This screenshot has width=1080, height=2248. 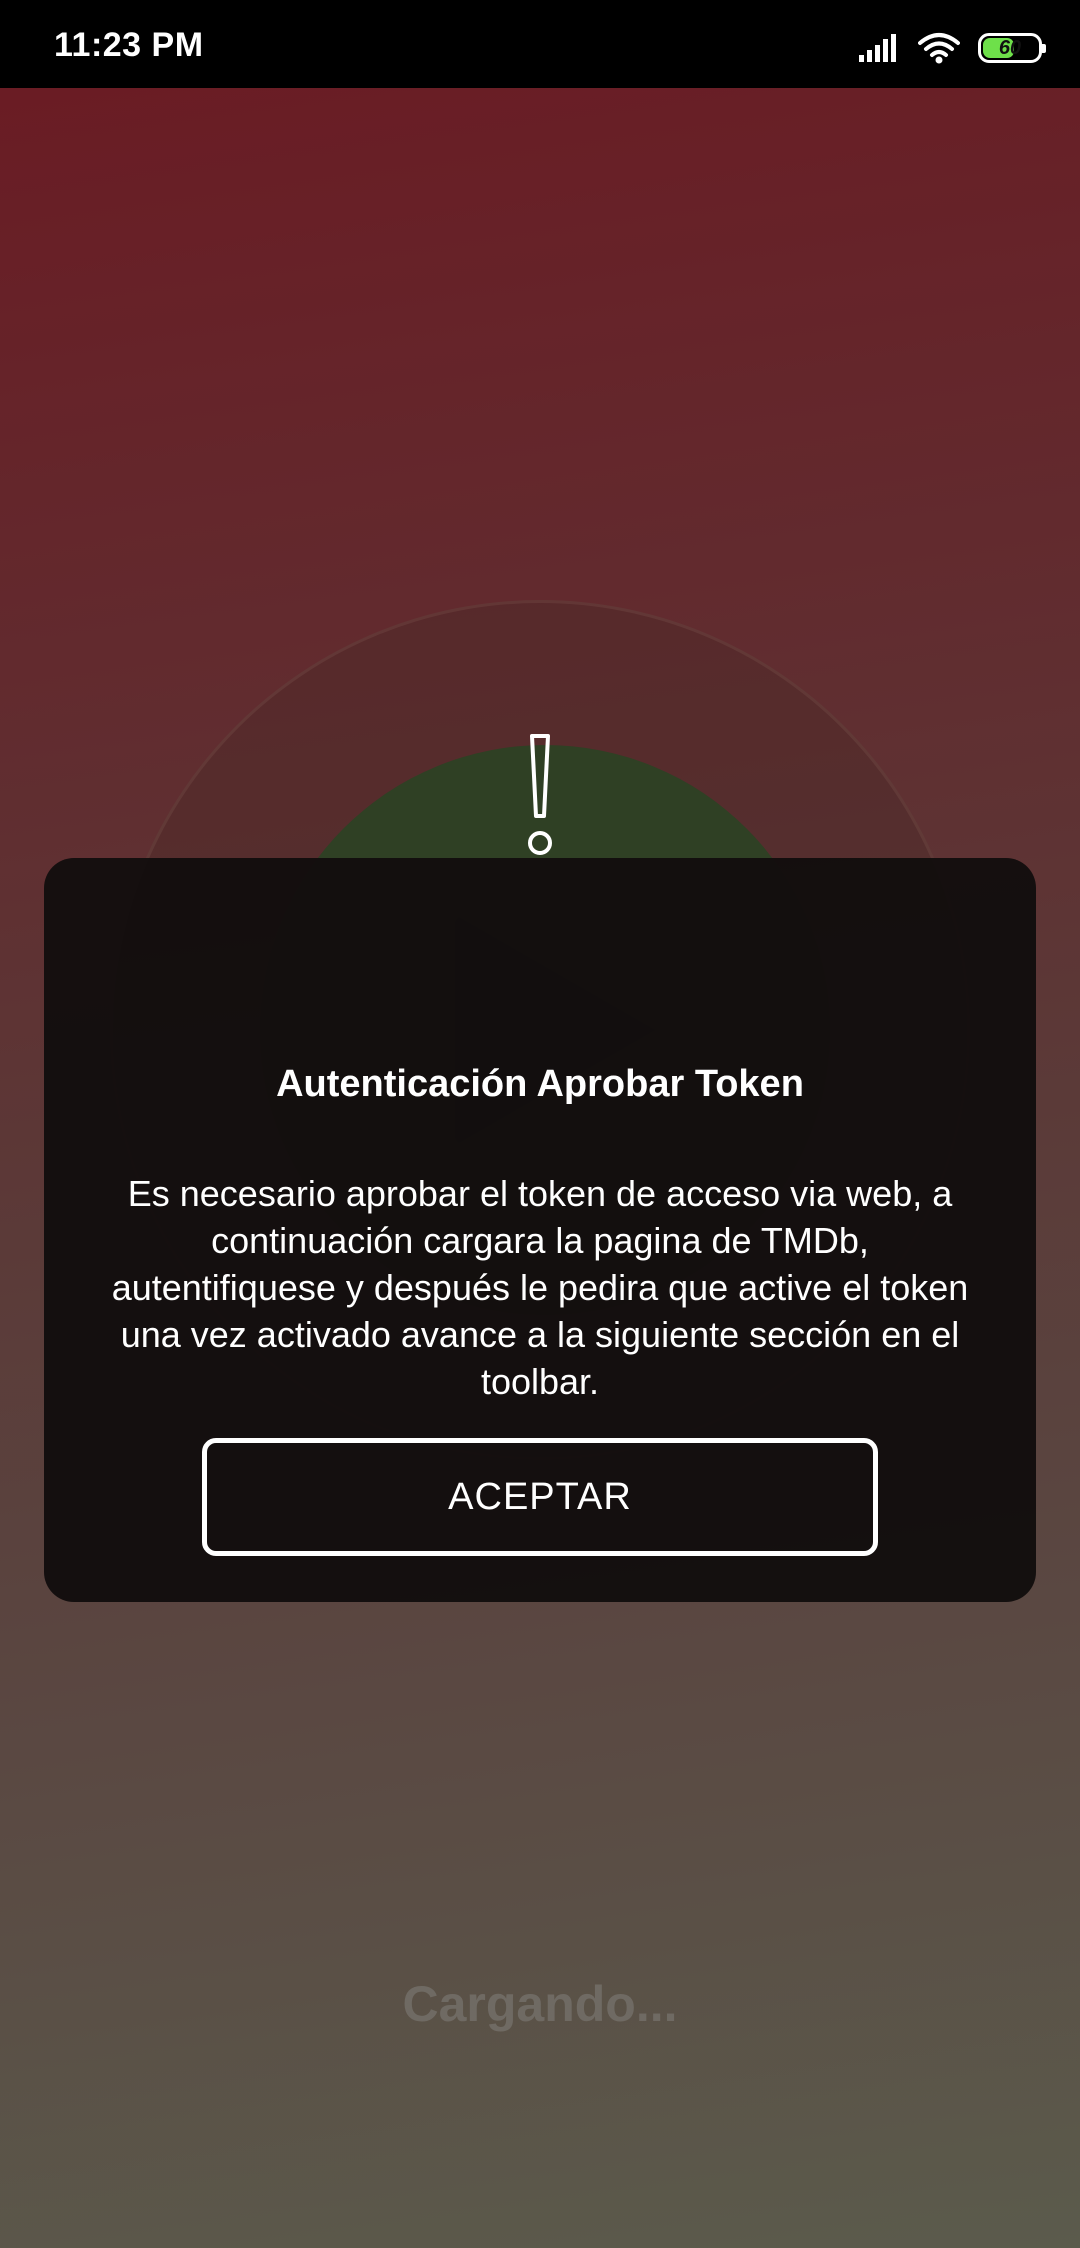 I want to click on accept-button: ACEPTAR, so click(x=540, y=1497).